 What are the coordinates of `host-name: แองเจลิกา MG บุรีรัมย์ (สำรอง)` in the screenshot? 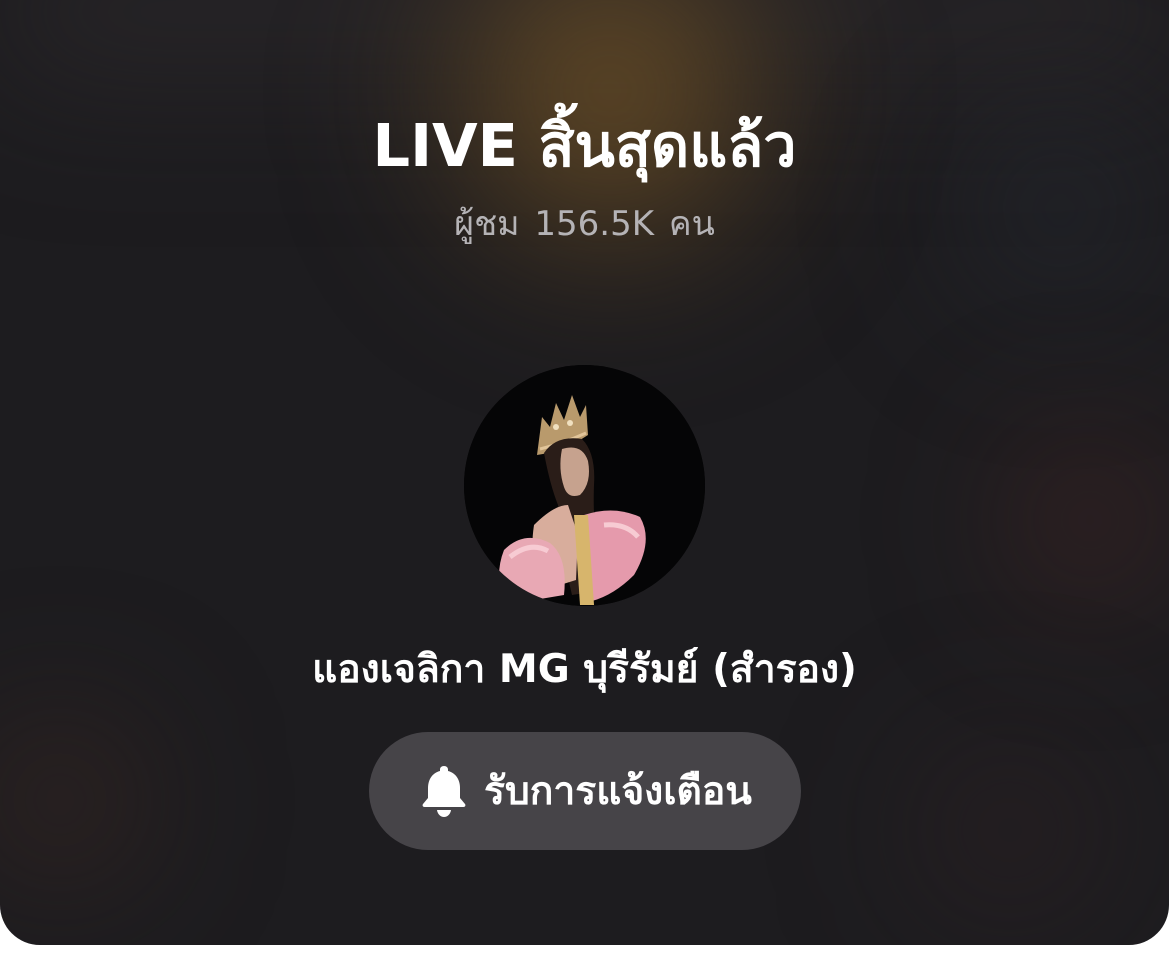 It's located at (584, 669).